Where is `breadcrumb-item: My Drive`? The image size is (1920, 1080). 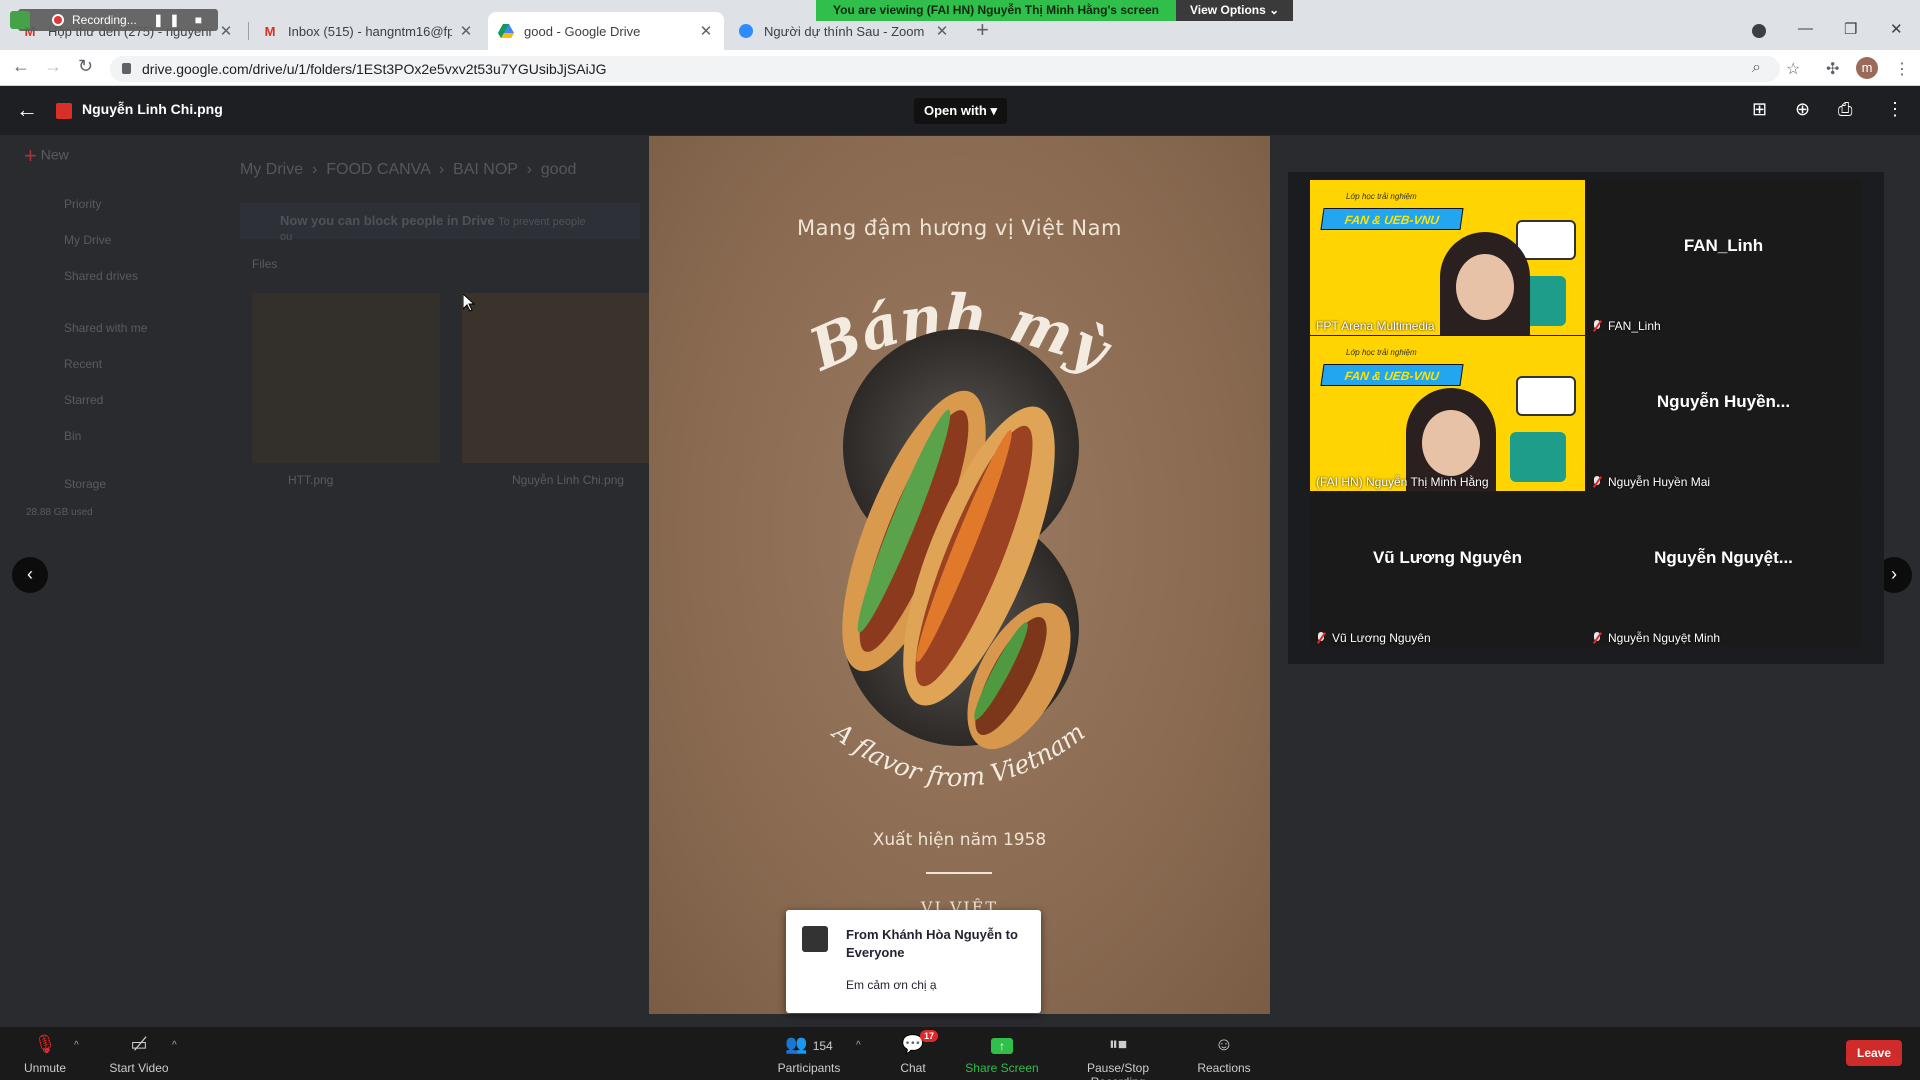
breadcrumb-item: My Drive is located at coordinates (271, 169).